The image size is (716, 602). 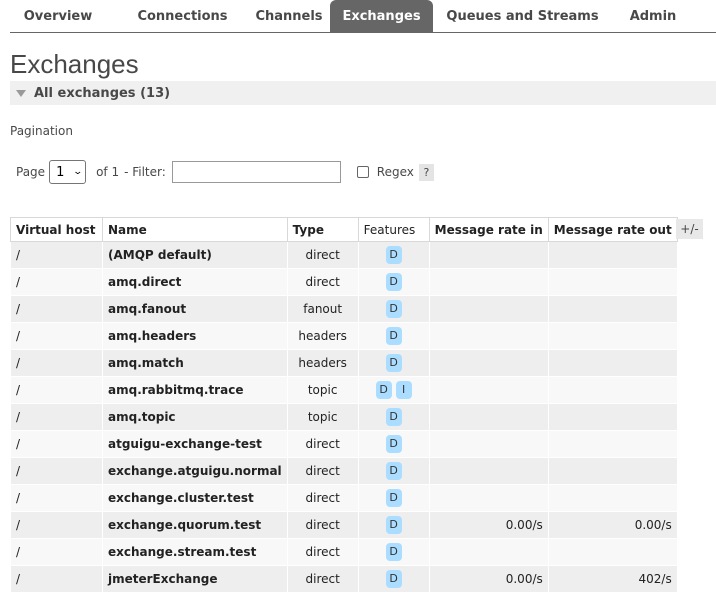 What do you see at coordinates (488, 229) in the screenshot?
I see `column-header-rate-in: Message rate in` at bounding box center [488, 229].